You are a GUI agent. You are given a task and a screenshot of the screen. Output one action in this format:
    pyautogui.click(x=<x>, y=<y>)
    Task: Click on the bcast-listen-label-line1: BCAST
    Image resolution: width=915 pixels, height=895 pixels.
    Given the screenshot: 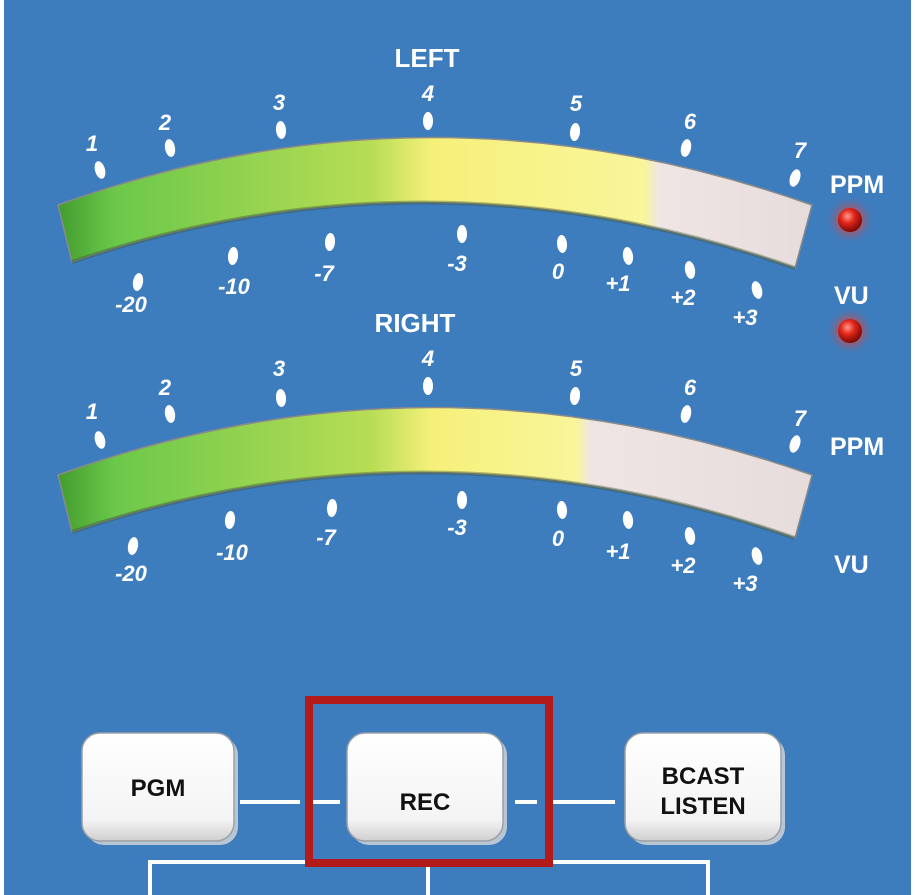 What is the action you would take?
    pyautogui.click(x=703, y=776)
    